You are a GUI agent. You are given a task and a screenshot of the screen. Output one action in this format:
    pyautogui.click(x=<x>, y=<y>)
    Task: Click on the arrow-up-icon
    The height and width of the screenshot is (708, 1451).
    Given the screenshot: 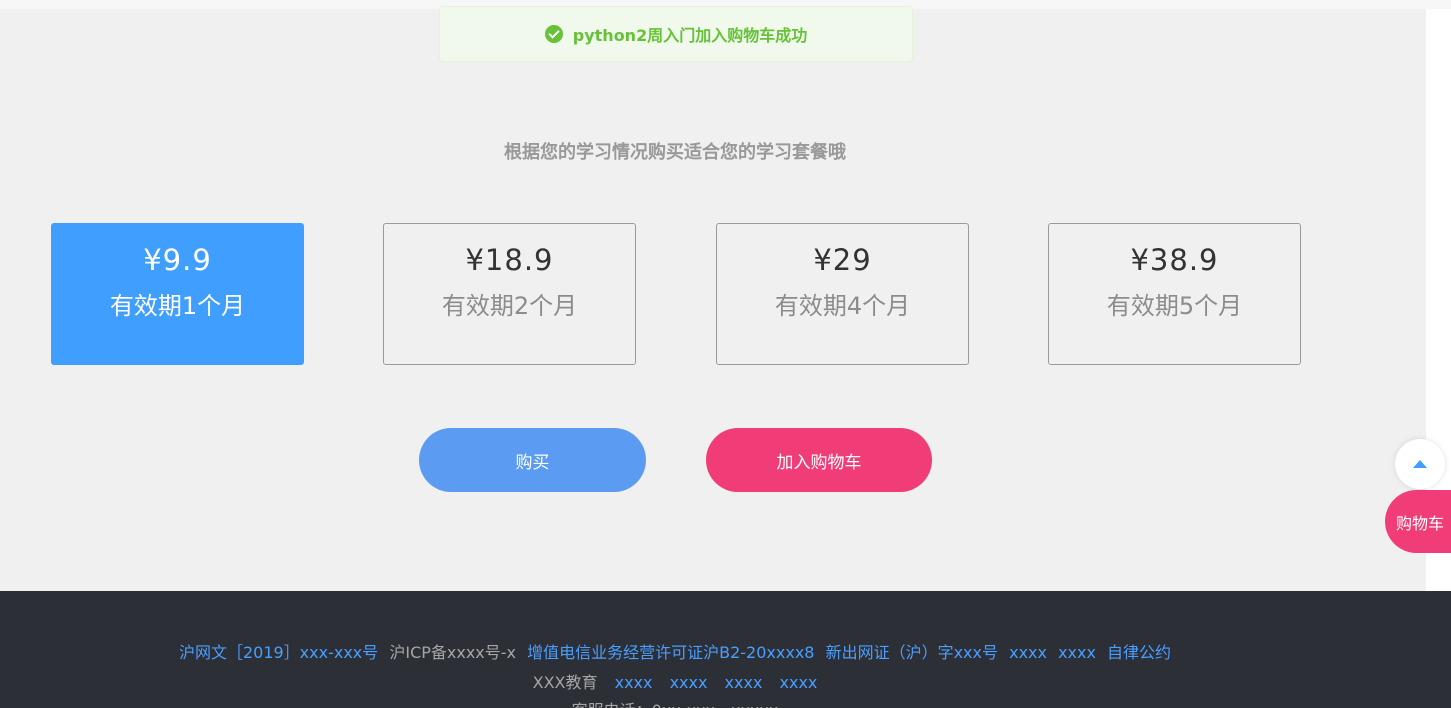 What is the action you would take?
    pyautogui.click(x=1420, y=464)
    